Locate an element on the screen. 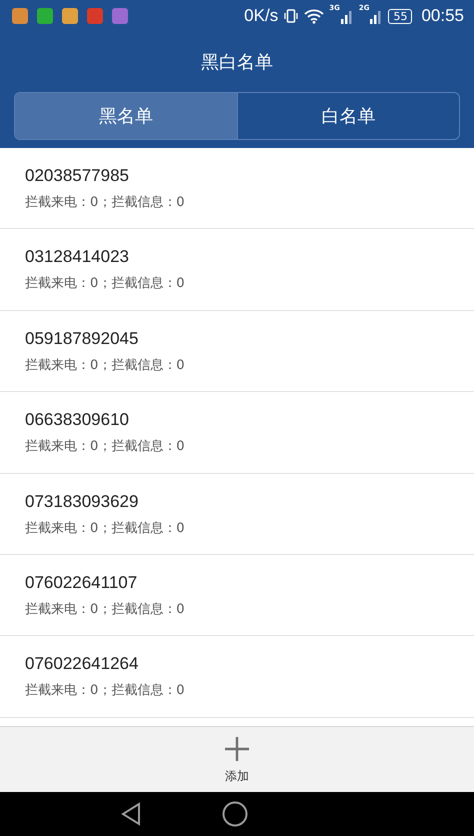 This screenshot has width=474, height=836. phone-number: 03128414023 is located at coordinates (237, 257).